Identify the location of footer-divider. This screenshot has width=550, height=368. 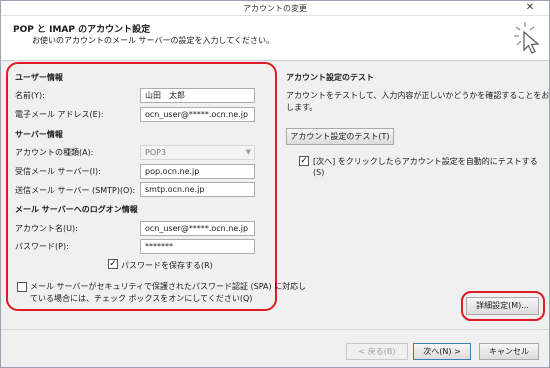
(275, 329).